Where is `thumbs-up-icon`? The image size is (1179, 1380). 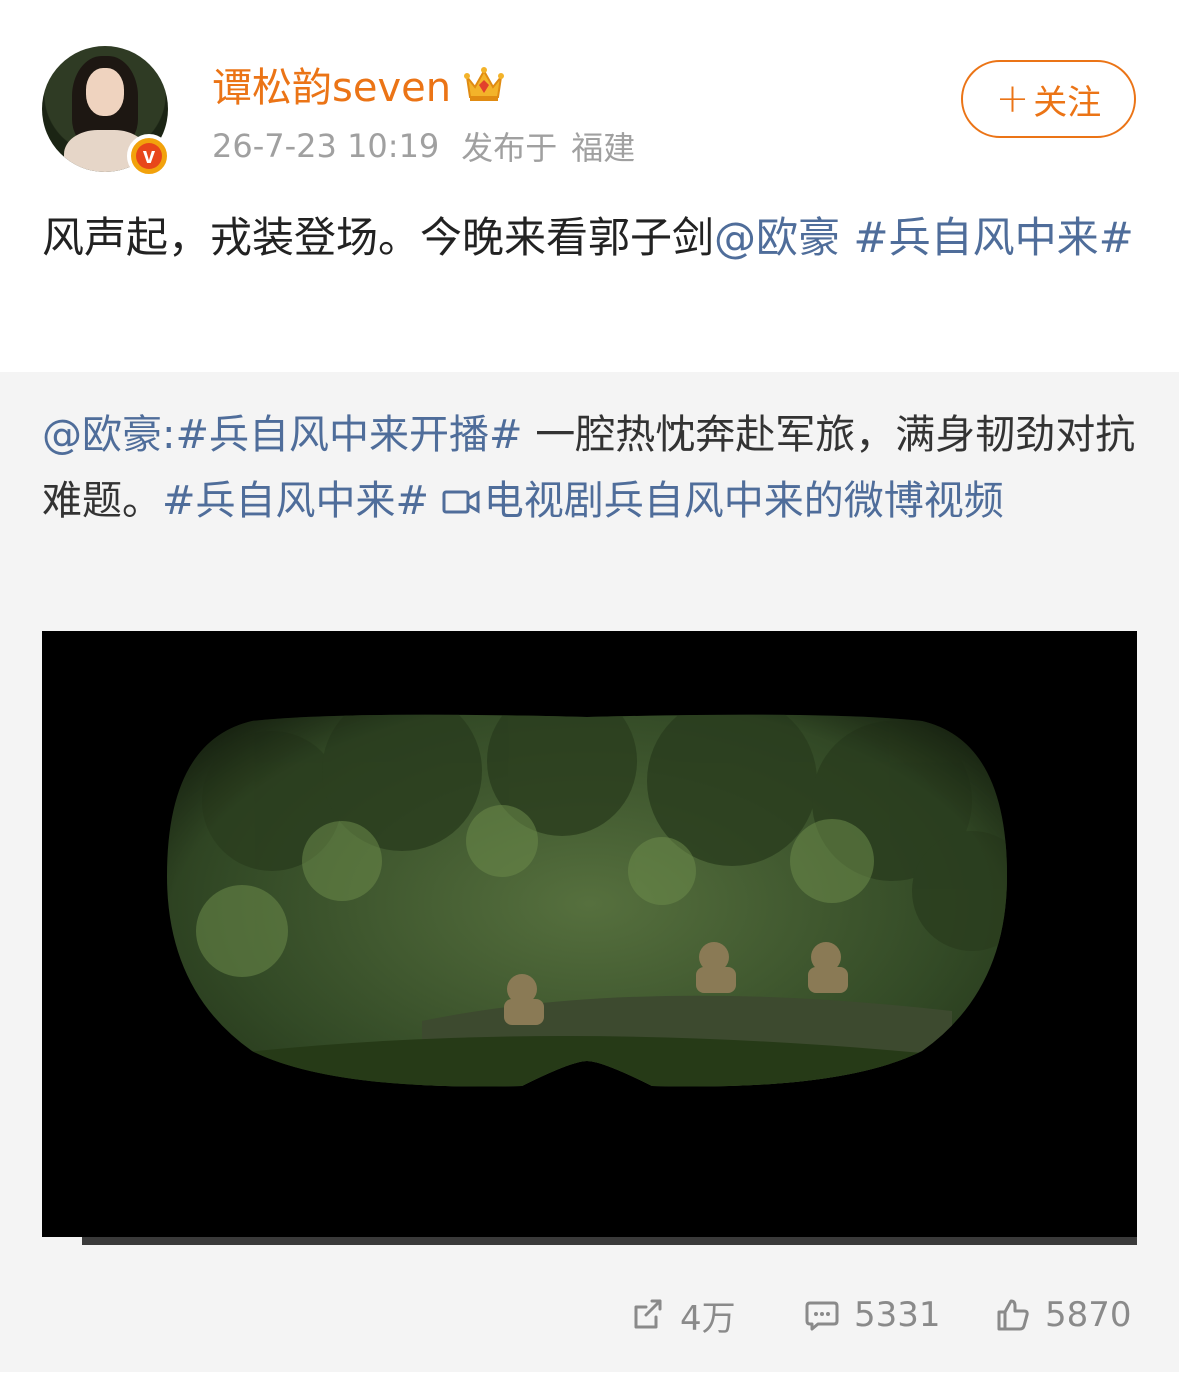
thumbs-up-icon is located at coordinates (1013, 1315).